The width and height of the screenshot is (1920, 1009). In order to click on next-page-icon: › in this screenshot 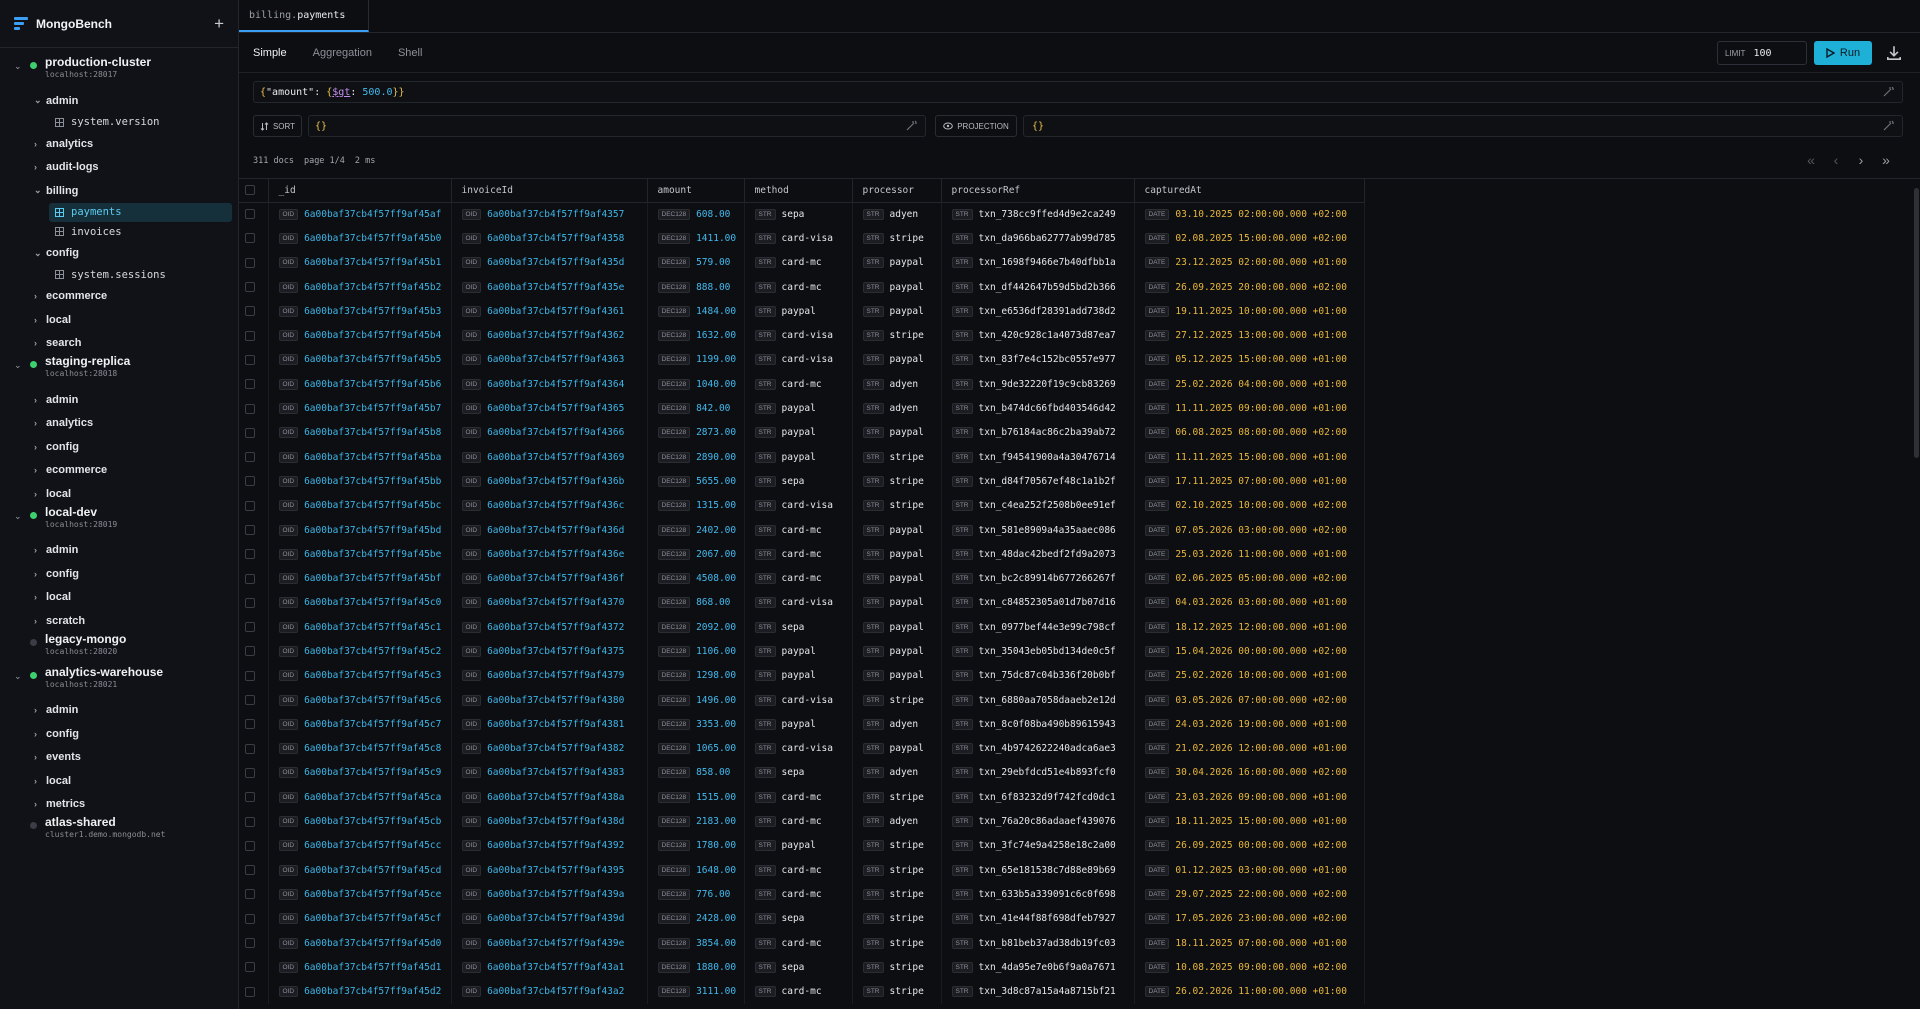, I will do `click(1861, 160)`.